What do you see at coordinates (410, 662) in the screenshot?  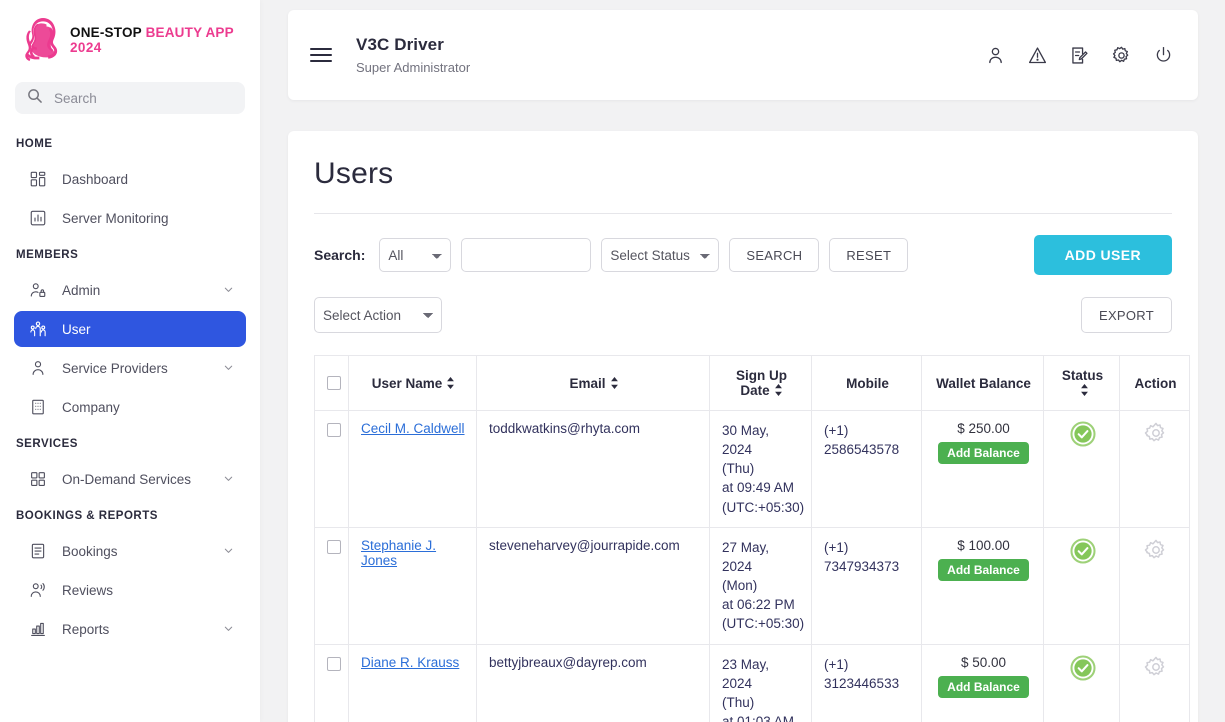 I see `user-name-link: Diane R. Krauss` at bounding box center [410, 662].